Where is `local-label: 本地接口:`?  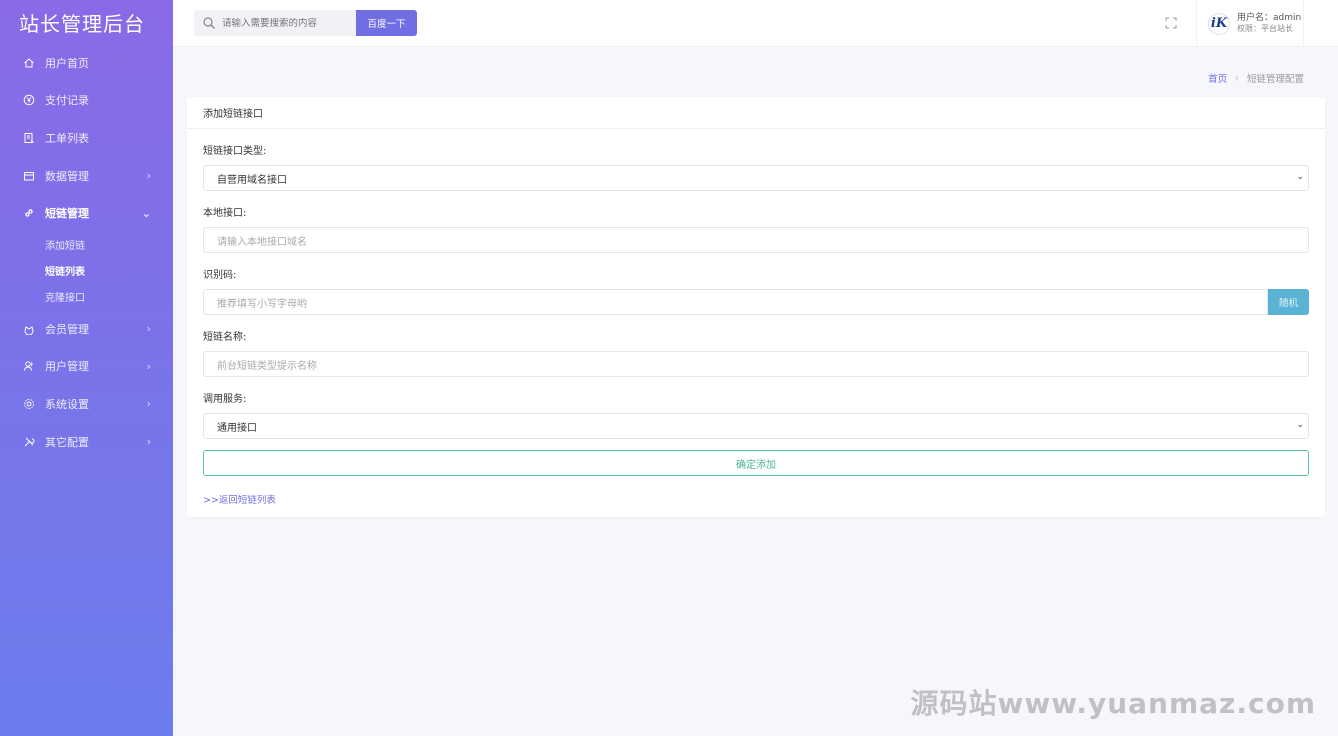
local-label: 本地接口: is located at coordinates (225, 213).